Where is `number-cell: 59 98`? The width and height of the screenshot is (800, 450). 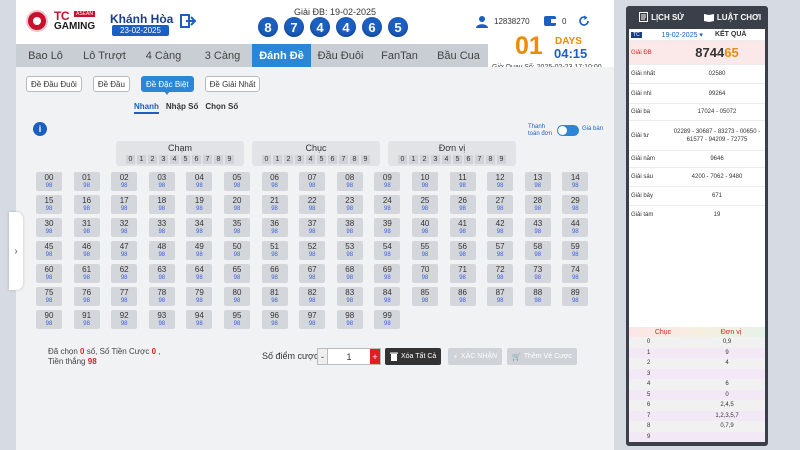
number-cell: 59 98 is located at coordinates (575, 250).